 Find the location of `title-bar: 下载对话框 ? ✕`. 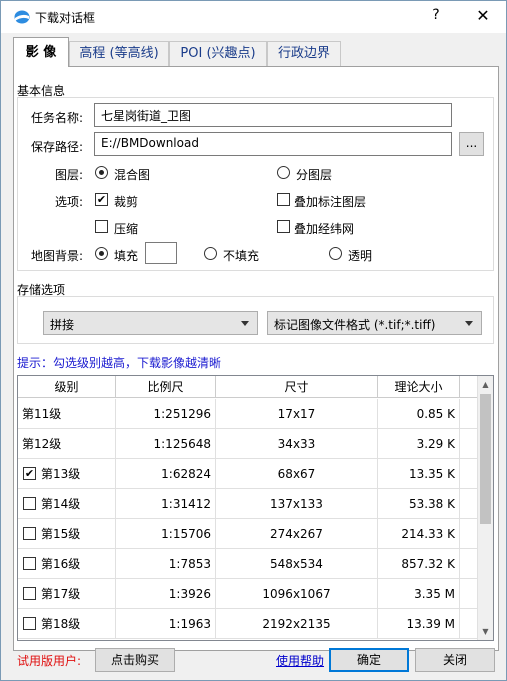

title-bar: 下载对话框 ? ✕ is located at coordinates (253, 17).